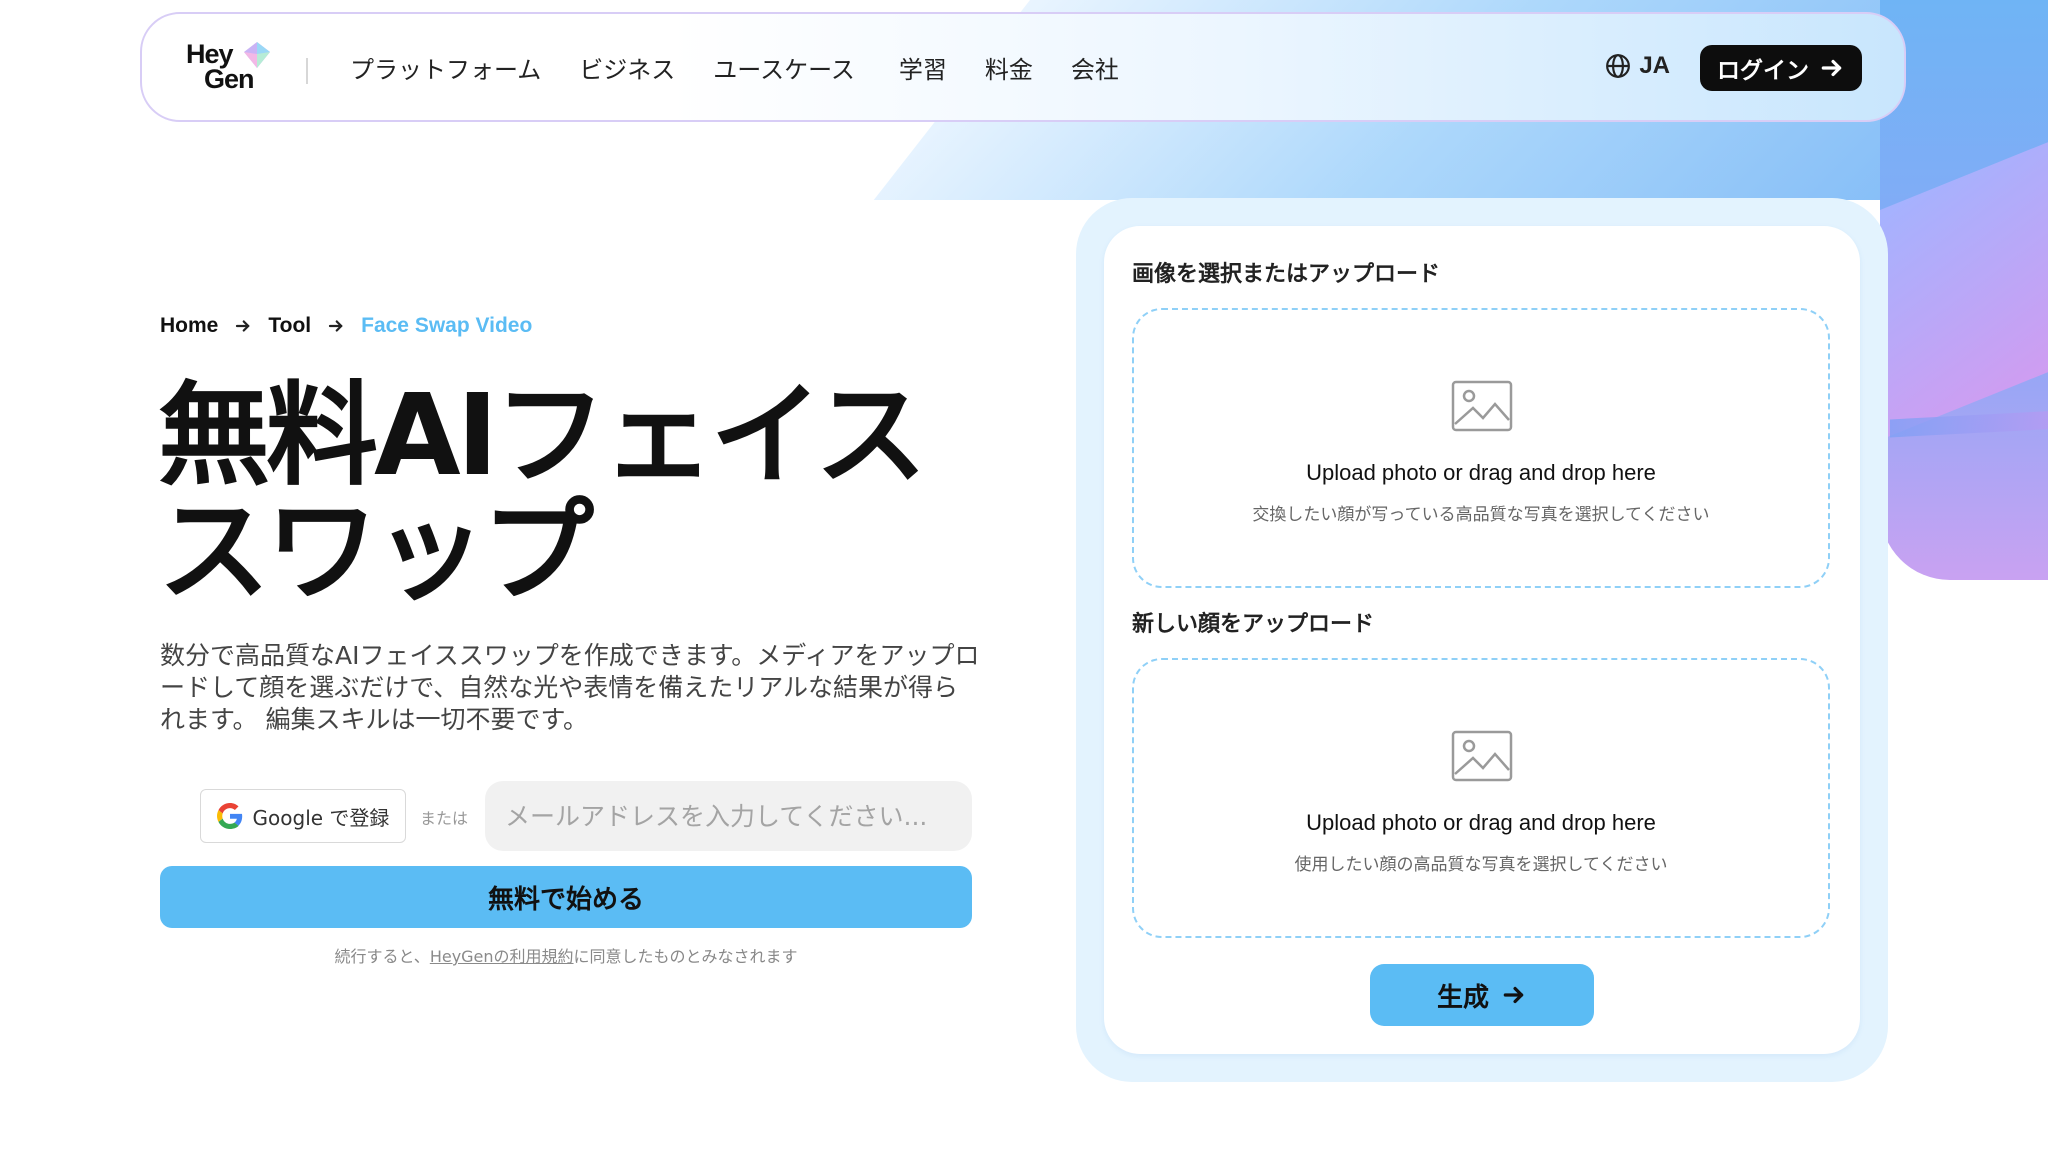 The height and width of the screenshot is (1158, 2048). I want to click on google-signup-label: Google で登録, so click(321, 817).